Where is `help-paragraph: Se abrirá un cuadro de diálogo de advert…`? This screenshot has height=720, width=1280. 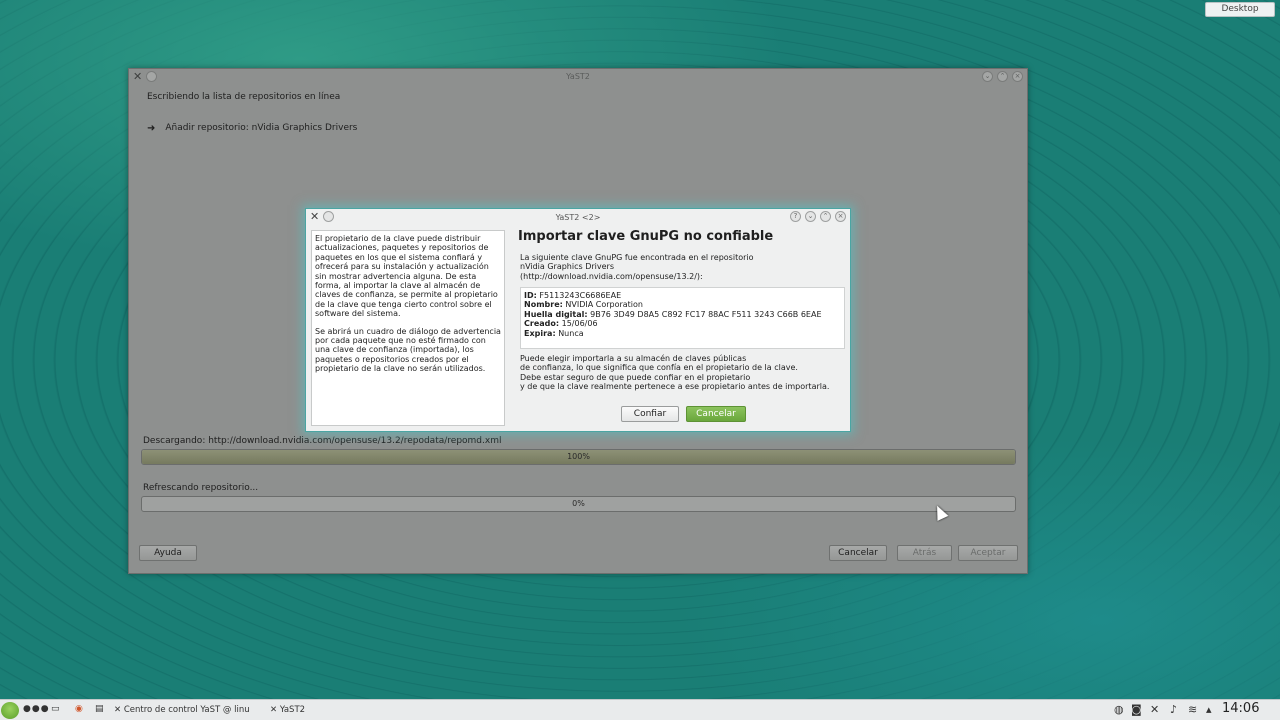
help-paragraph: Se abrirá un cuadro de diálogo de advert… is located at coordinates (408, 350).